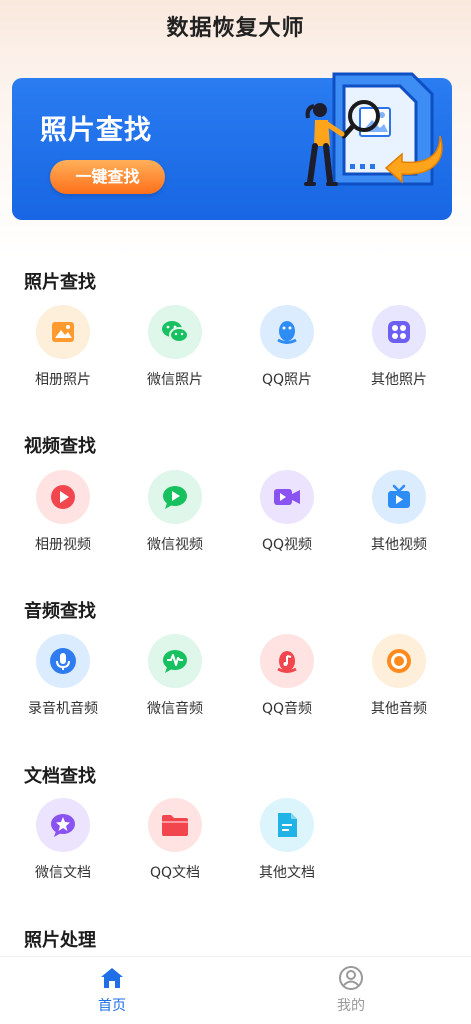 This screenshot has width=471, height=1024. Describe the element at coordinates (287, 380) in the screenshot. I see `item-label: QQ照片` at that location.